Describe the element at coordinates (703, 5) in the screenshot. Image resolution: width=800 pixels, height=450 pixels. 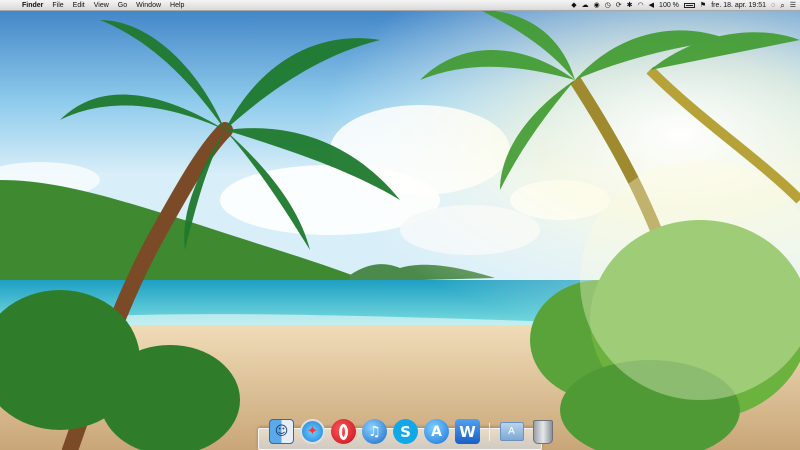
I see `flag-icon: ⚑` at that location.